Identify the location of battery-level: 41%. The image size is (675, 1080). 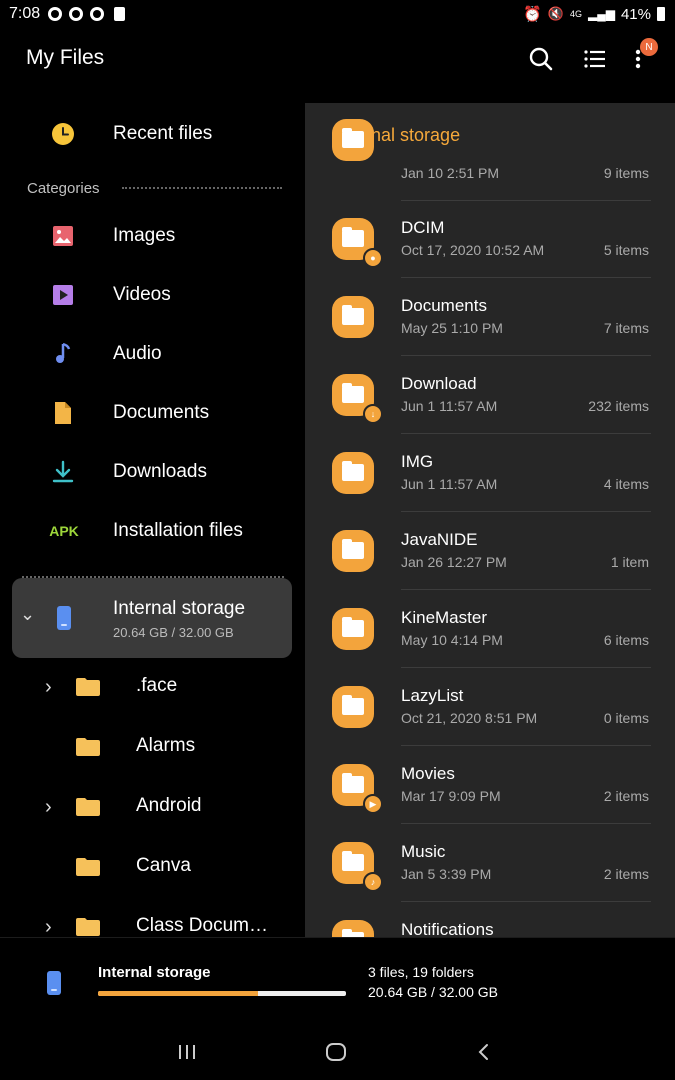
(635, 14).